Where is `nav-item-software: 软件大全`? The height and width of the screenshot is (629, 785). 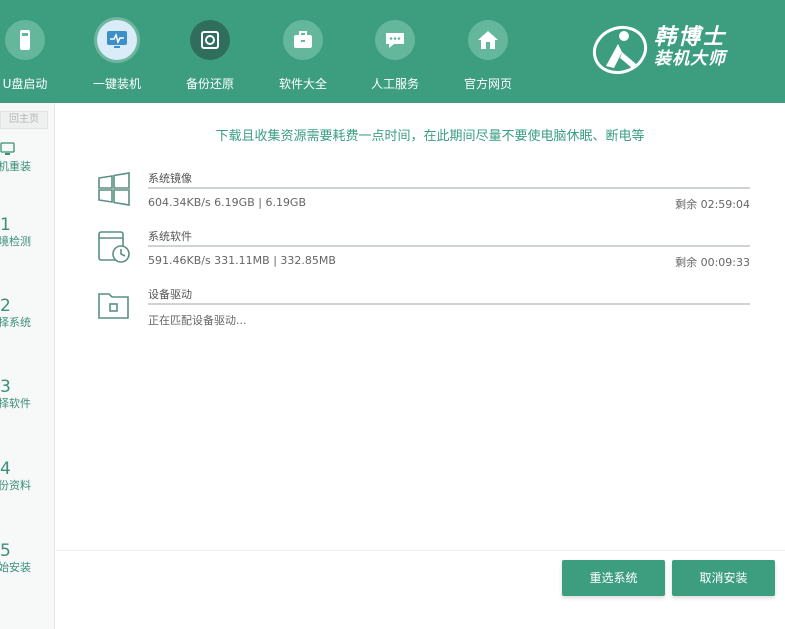
nav-item-software: 软件大全 is located at coordinates (303, 56).